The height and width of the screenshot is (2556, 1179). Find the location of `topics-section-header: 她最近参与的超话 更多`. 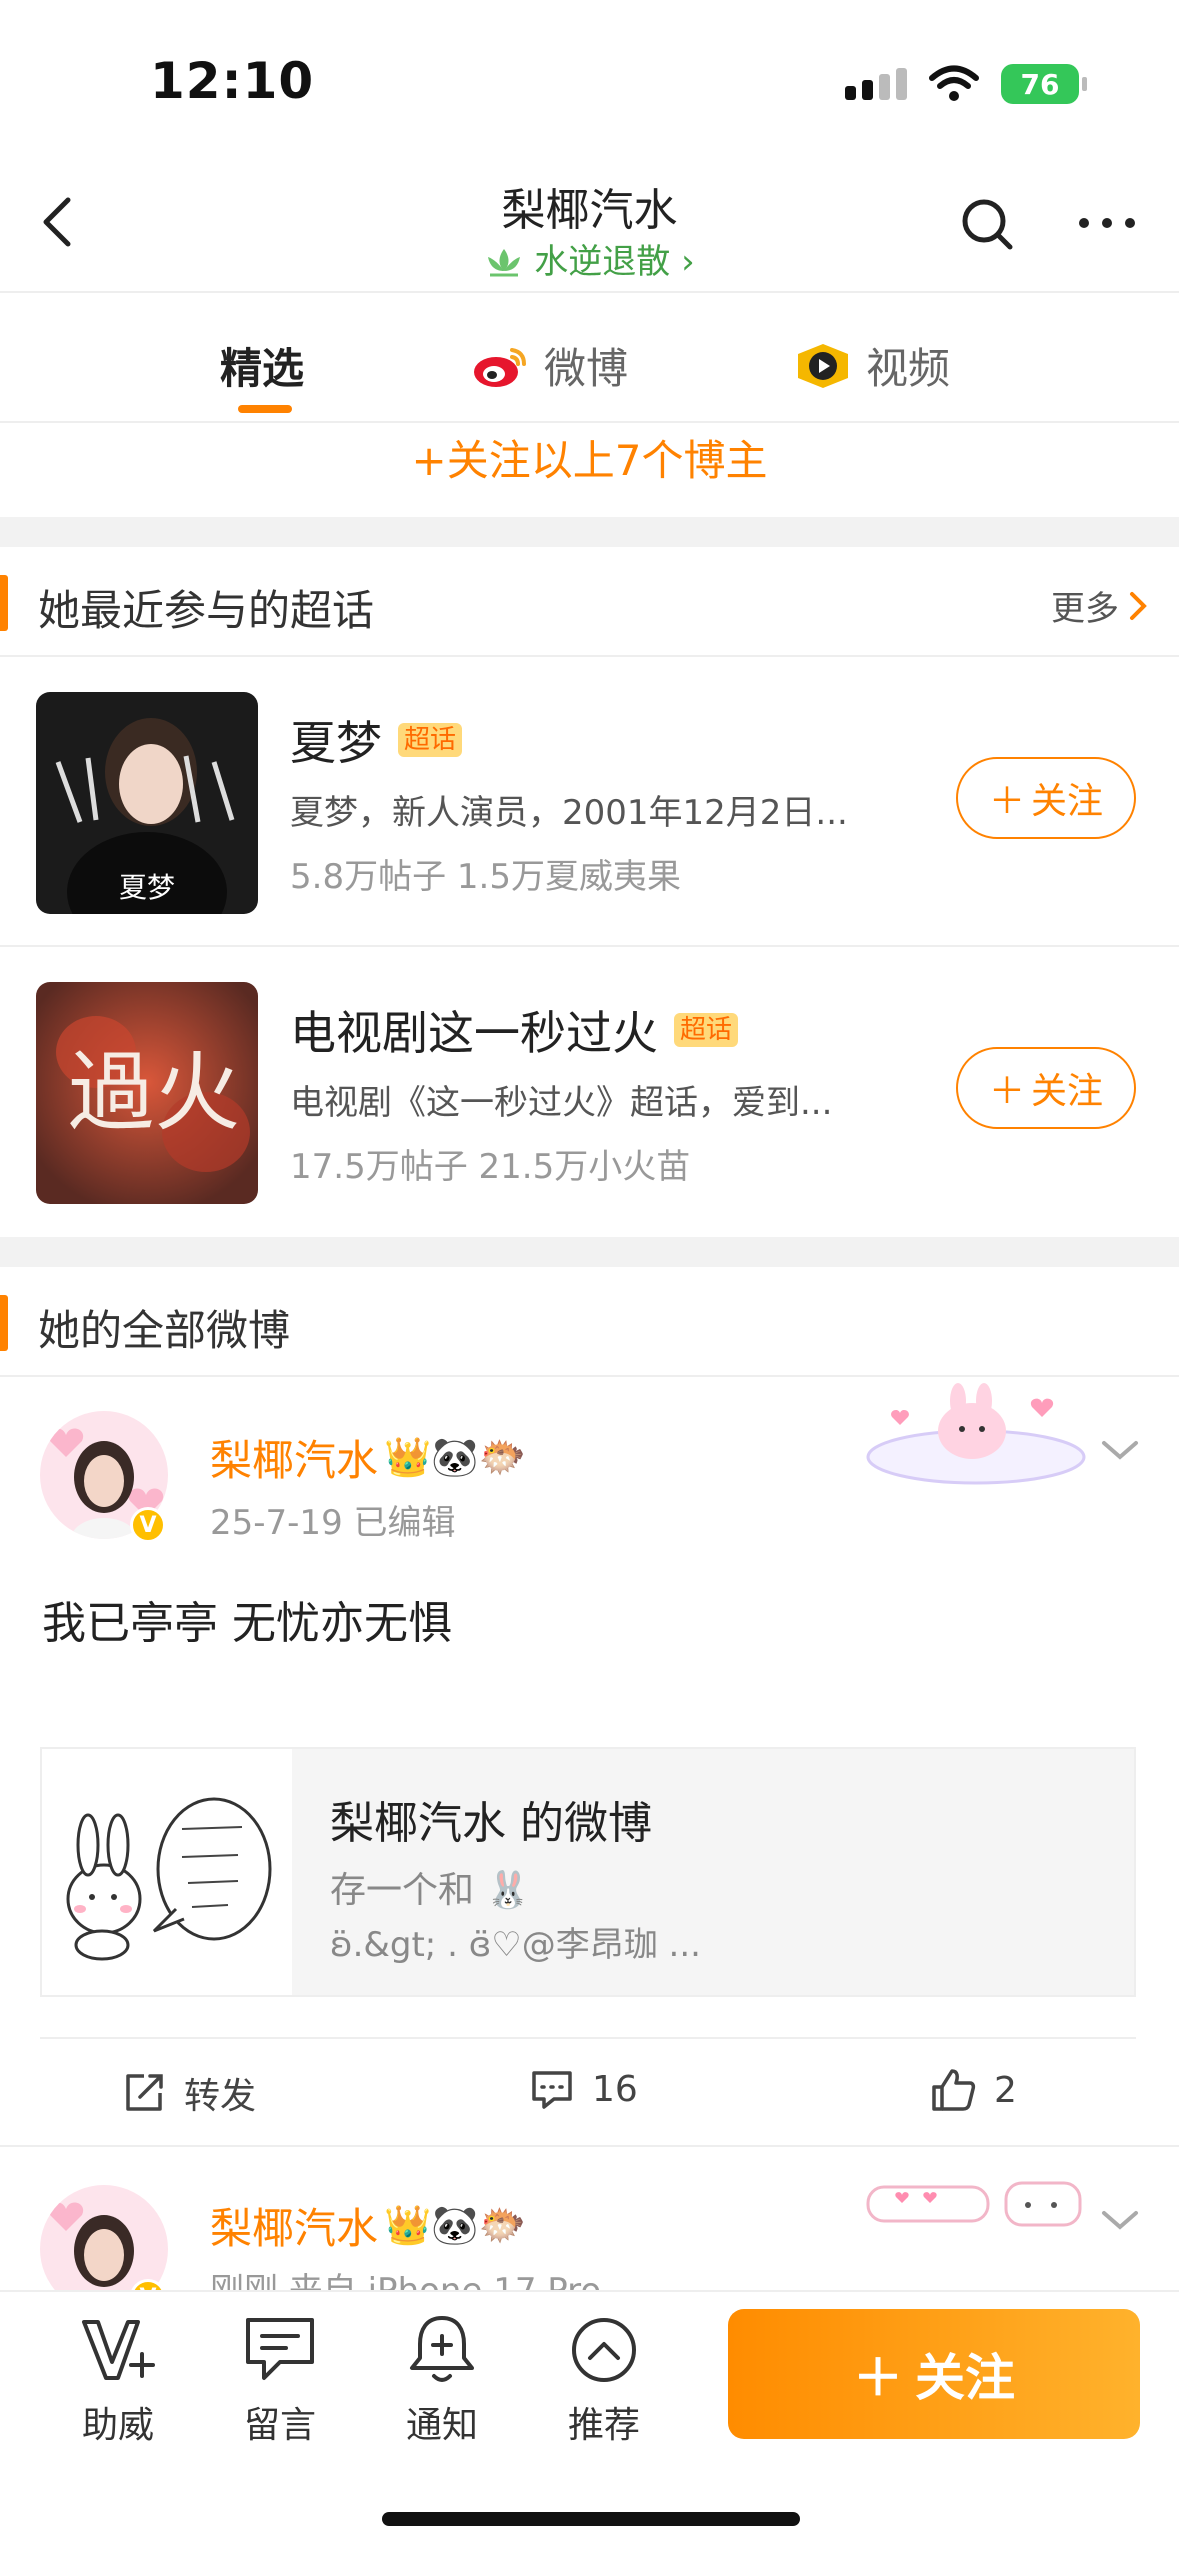

topics-section-header: 她最近参与的超话 更多 is located at coordinates (589, 602).